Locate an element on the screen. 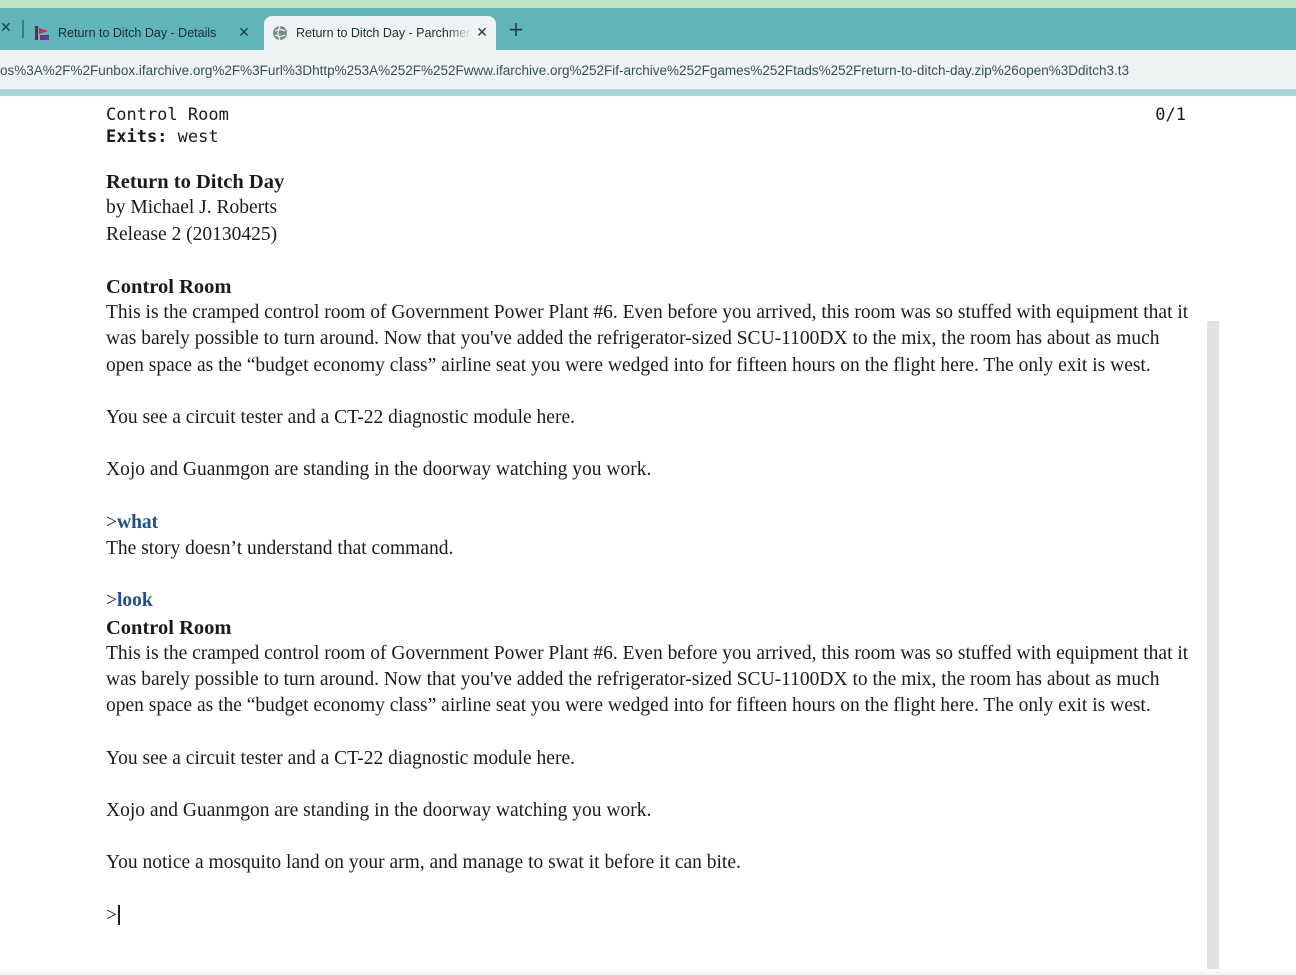 This screenshot has height=975, width=1296. address-bar-underline is located at coordinates (648, 92).